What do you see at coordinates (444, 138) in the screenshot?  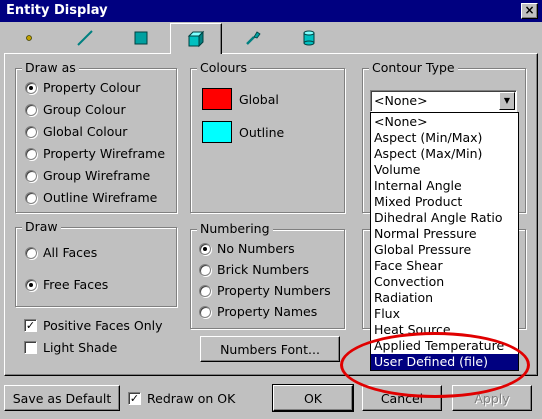 I see `dropdown-item: Aspect (Min/Max)` at bounding box center [444, 138].